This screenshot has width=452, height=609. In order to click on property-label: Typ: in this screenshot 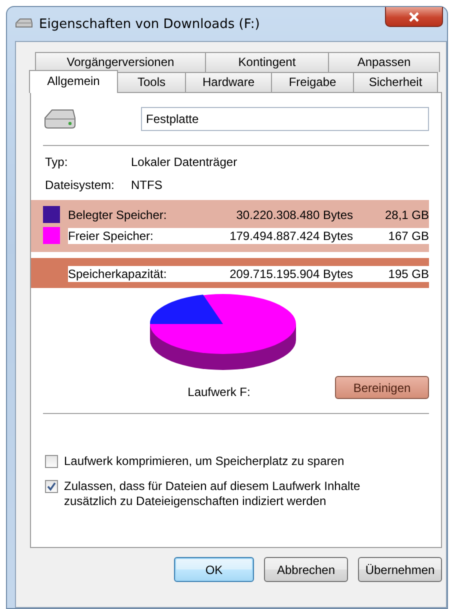, I will do `click(57, 162)`.